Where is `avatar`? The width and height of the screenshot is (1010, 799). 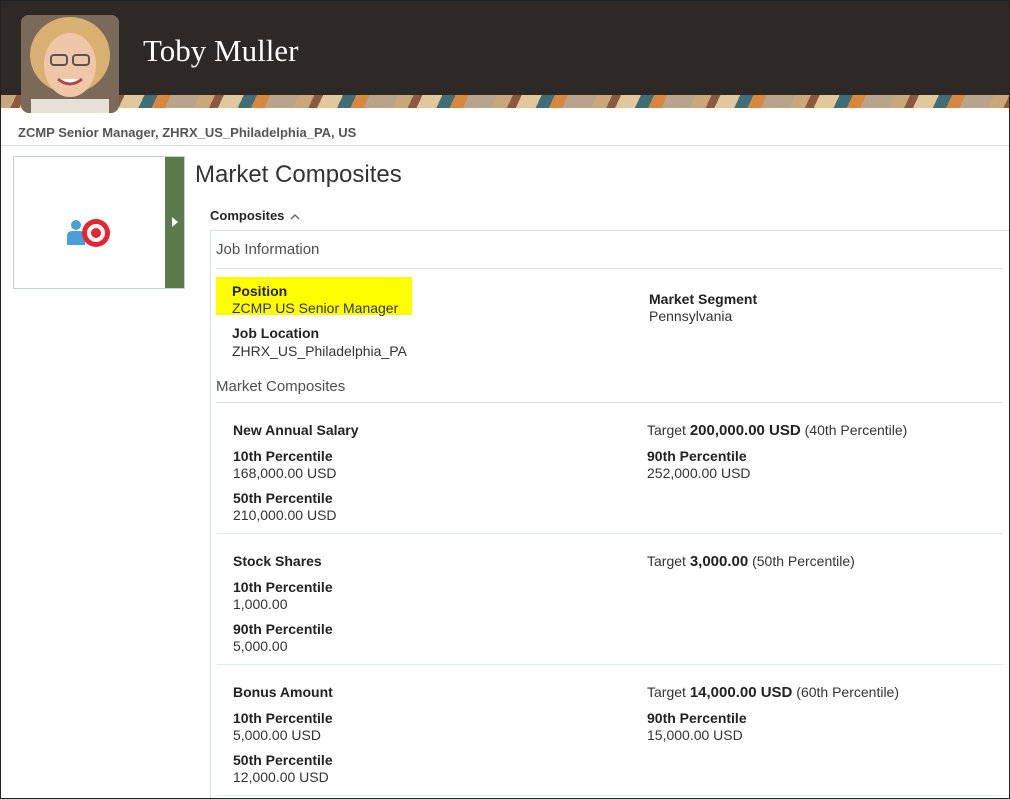
avatar is located at coordinates (70, 64).